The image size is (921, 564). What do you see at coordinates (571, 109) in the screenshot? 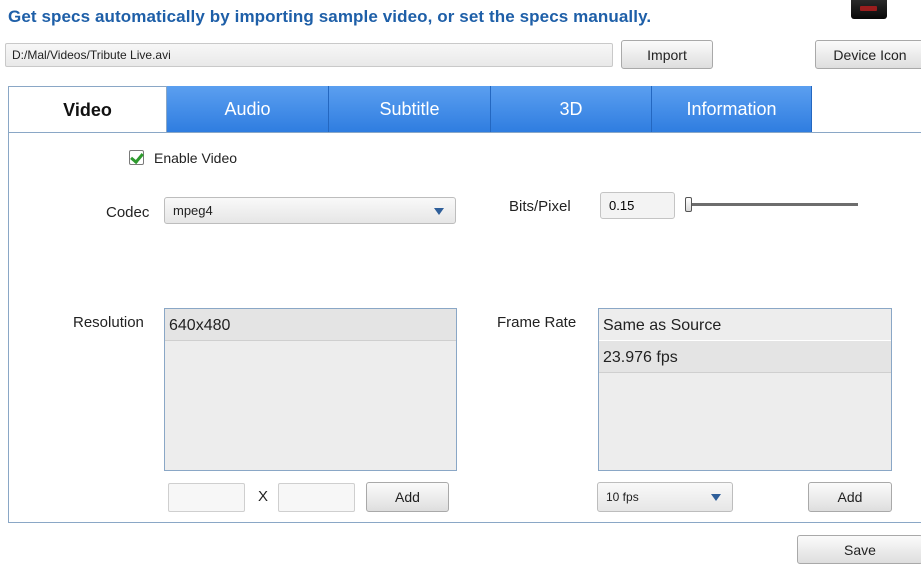
I see `tab-3d: 3D` at bounding box center [571, 109].